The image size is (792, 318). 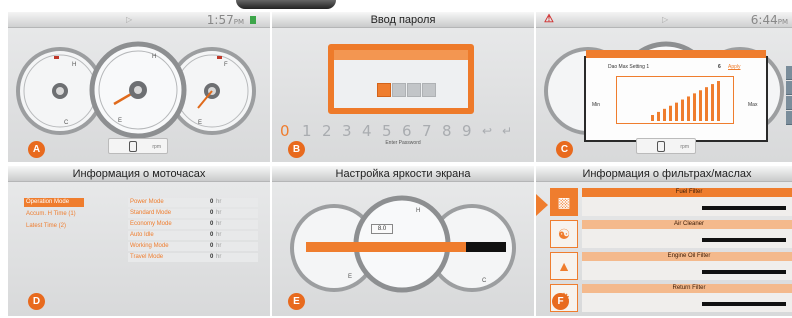 I want to click on password-hint: Enter Password, so click(x=403, y=143).